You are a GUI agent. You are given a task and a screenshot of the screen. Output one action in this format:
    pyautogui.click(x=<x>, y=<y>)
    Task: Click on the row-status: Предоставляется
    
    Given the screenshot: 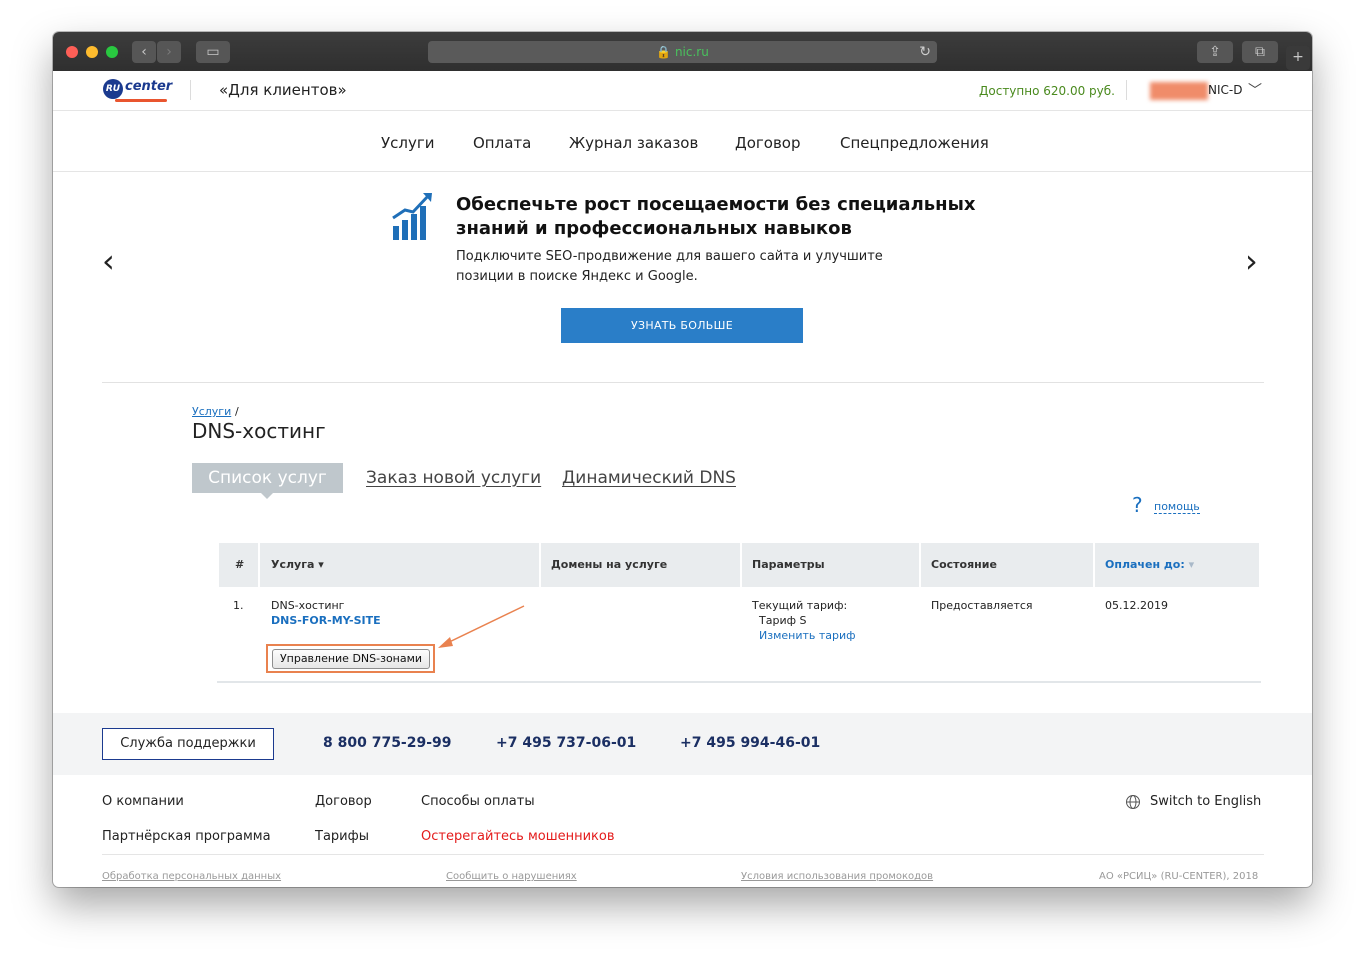 What is the action you would take?
    pyautogui.click(x=982, y=605)
    